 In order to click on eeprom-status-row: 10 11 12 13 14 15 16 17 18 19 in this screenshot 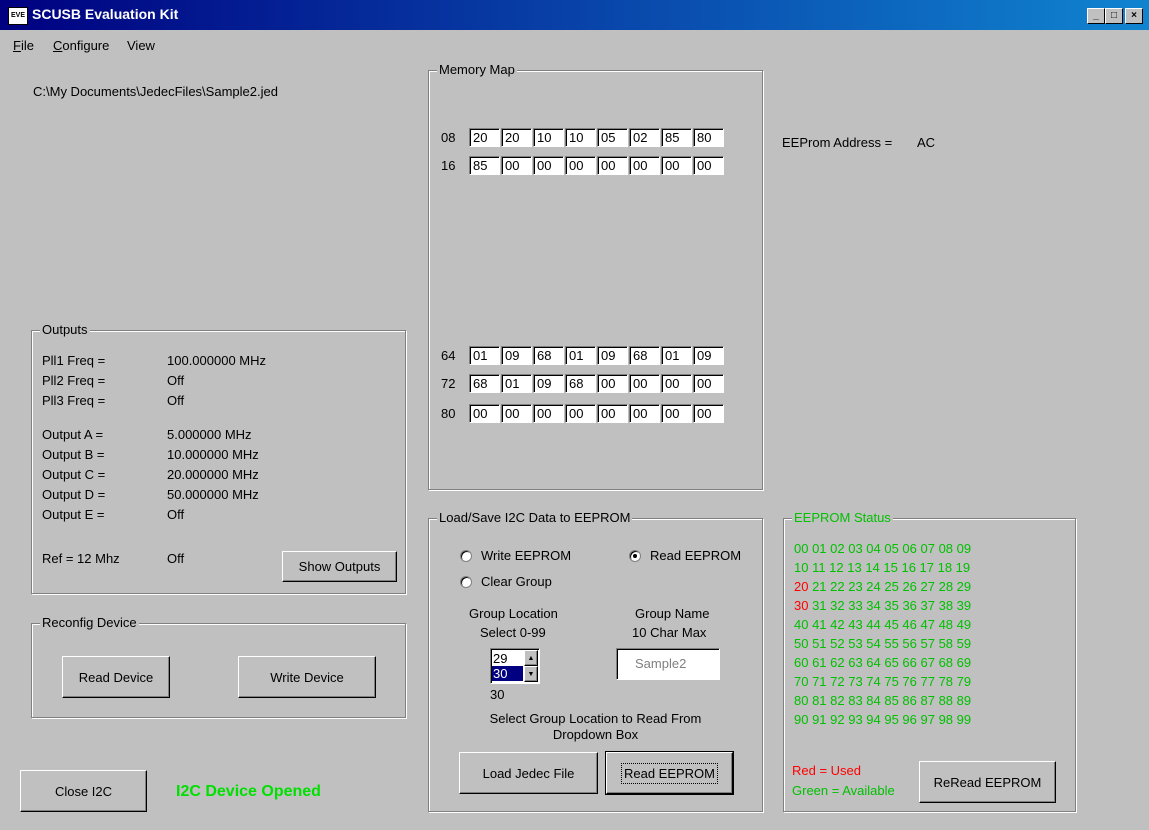, I will do `click(882, 567)`.